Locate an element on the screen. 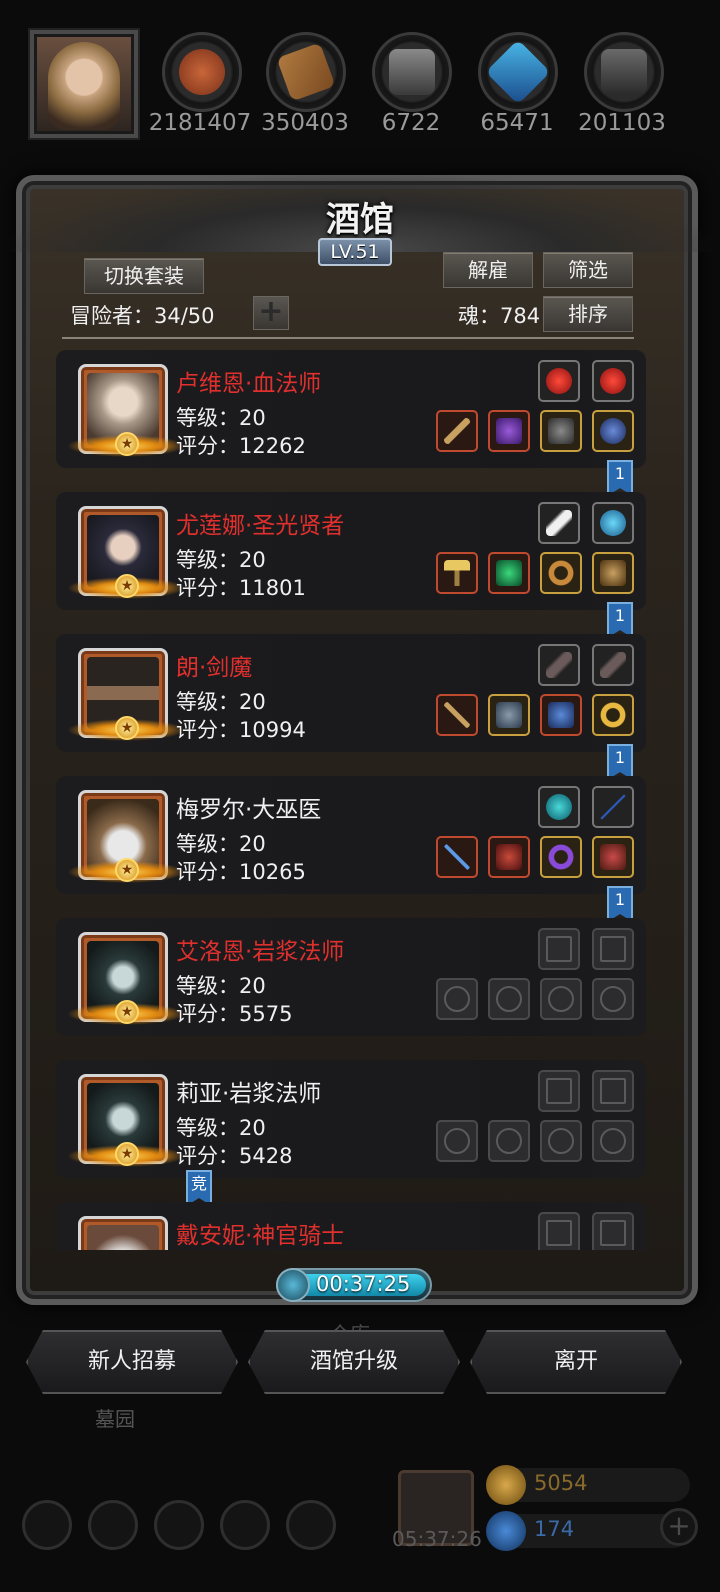 This screenshot has height=1592, width=720. meat-icon is located at coordinates (202, 72).